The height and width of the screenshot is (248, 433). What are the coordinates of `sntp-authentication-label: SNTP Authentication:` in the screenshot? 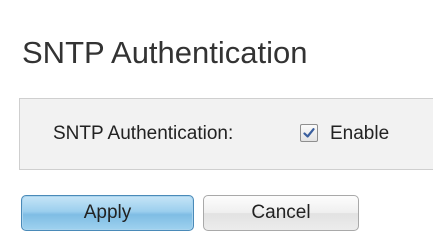 It's located at (143, 133).